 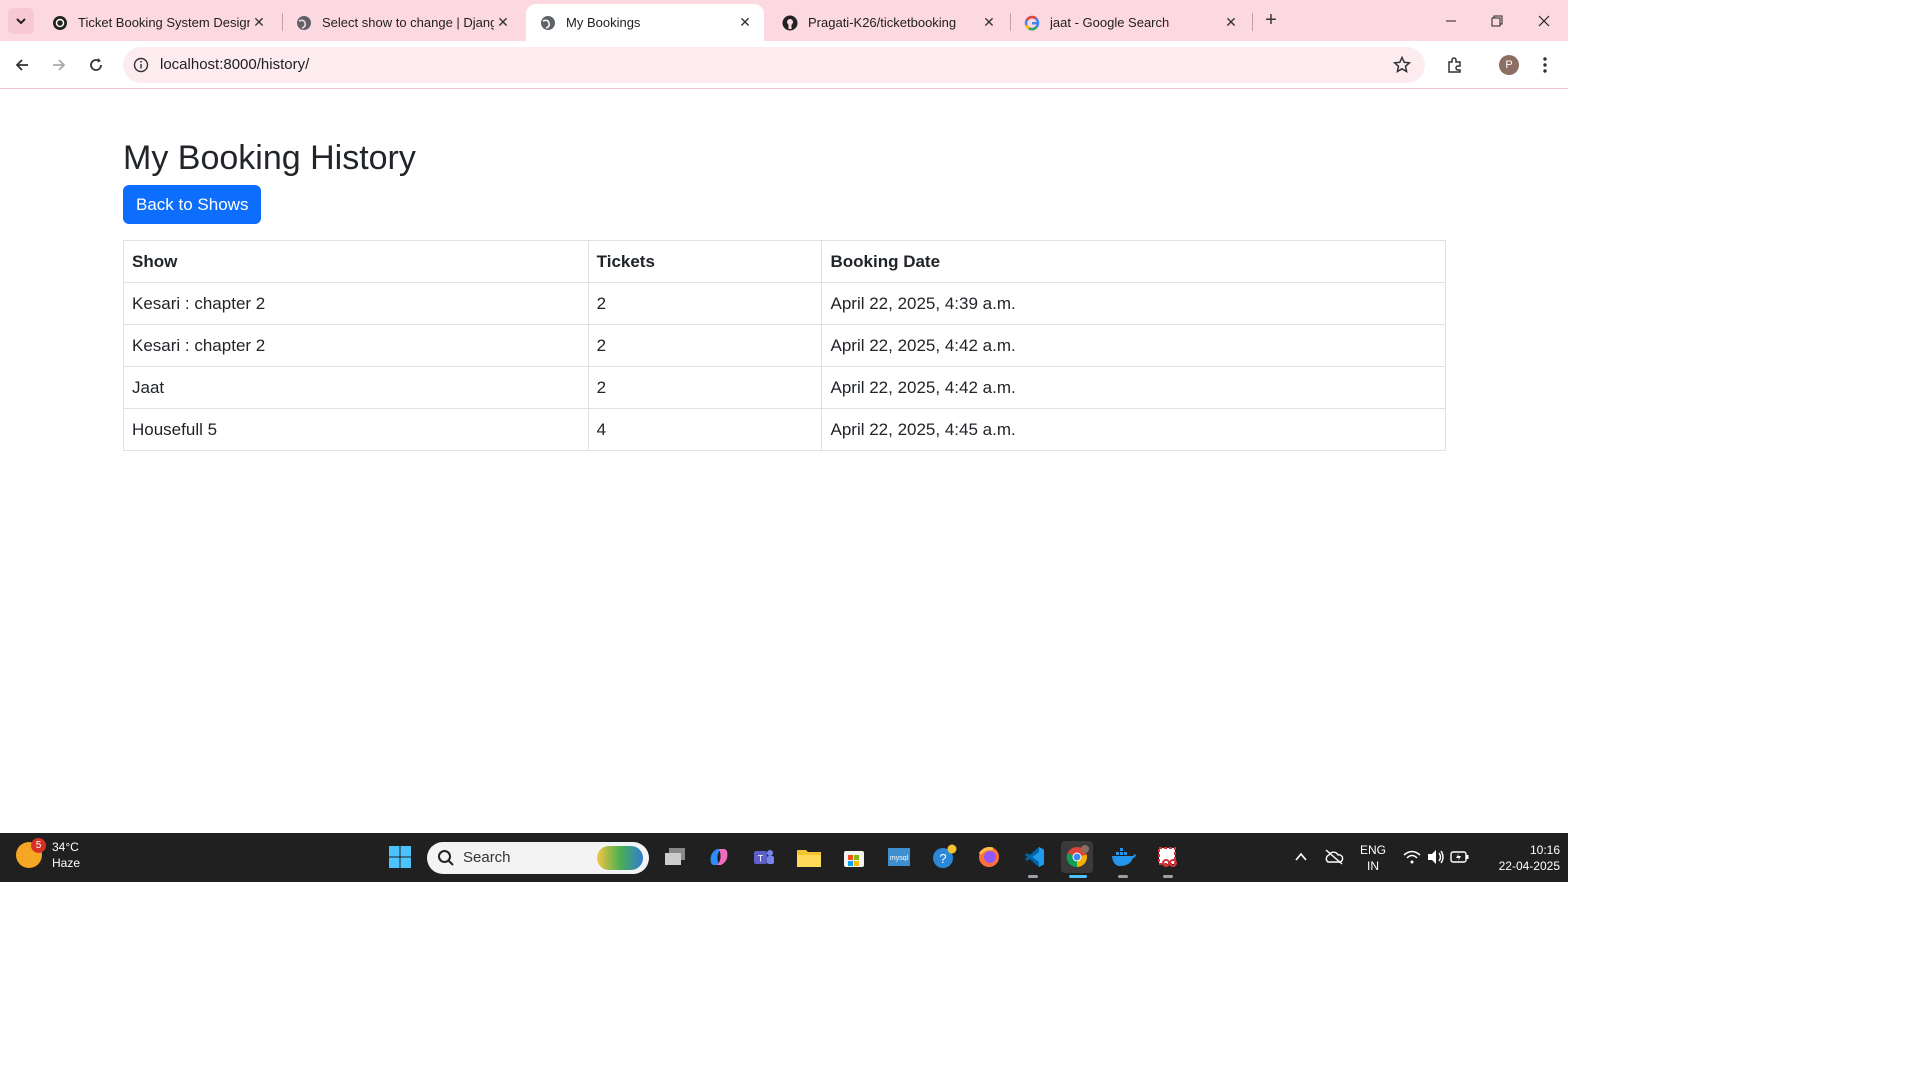 What do you see at coordinates (1078, 876) in the screenshot?
I see `active-indicator` at bounding box center [1078, 876].